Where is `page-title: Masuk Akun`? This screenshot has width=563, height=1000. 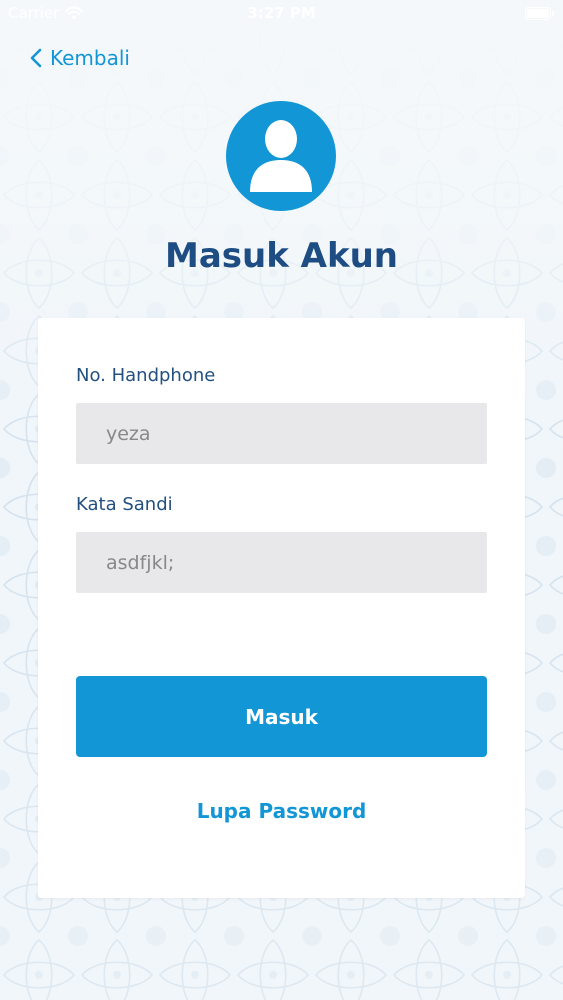 page-title: Masuk Akun is located at coordinates (281, 256).